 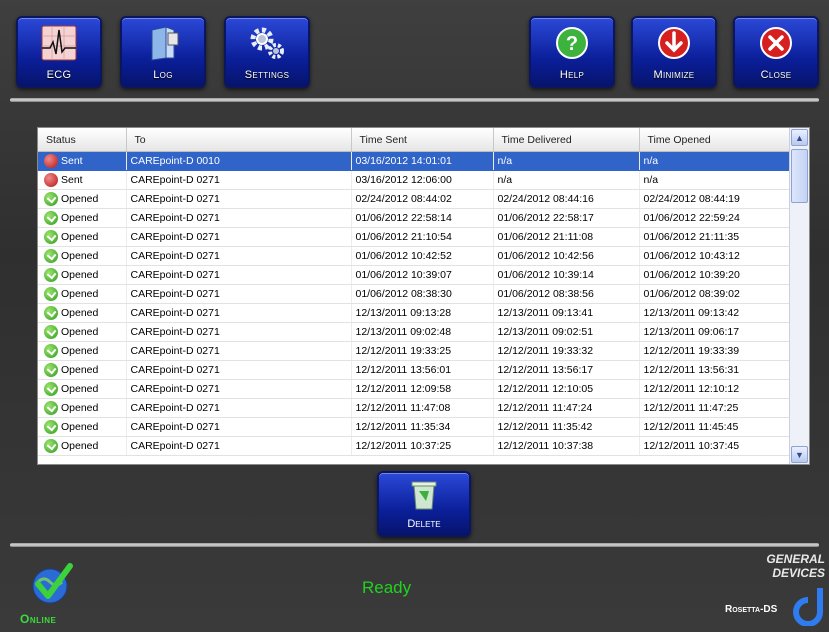 I want to click on column-header-time-opened: Time Opened, so click(x=714, y=140).